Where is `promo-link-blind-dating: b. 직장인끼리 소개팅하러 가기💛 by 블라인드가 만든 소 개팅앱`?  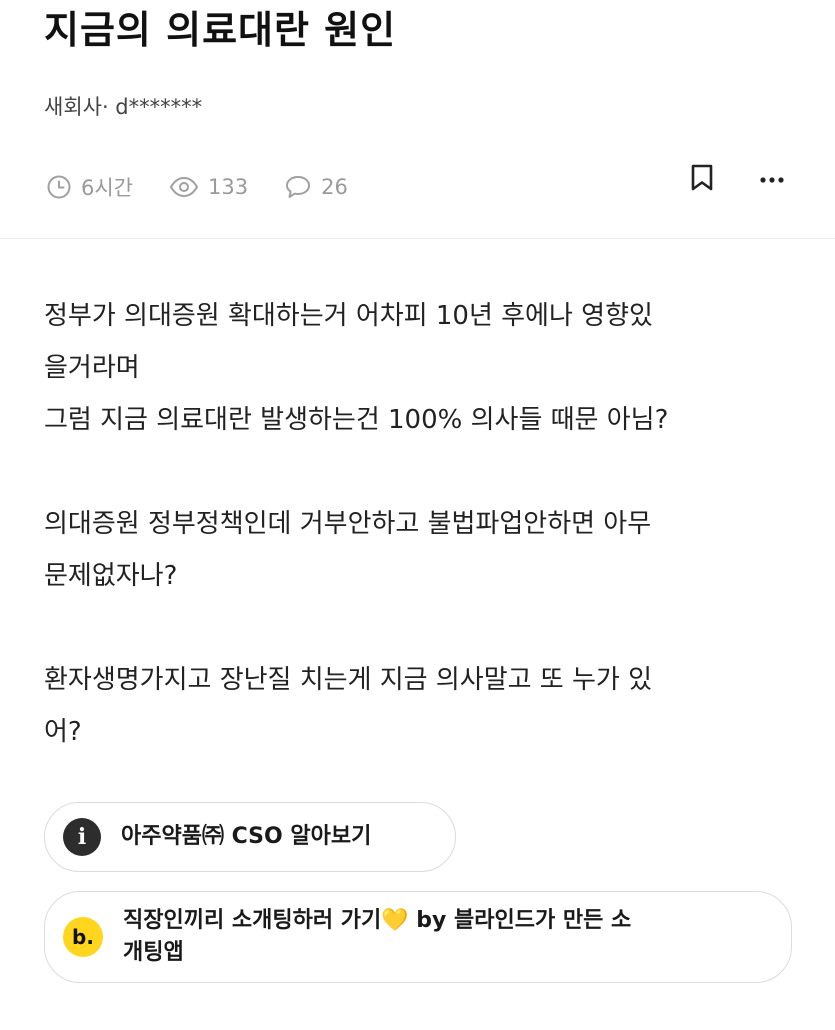 promo-link-blind-dating: b. 직장인끼리 소개팅하러 가기💛 by 블라인드가 만든 소 개팅앱 is located at coordinates (418, 937).